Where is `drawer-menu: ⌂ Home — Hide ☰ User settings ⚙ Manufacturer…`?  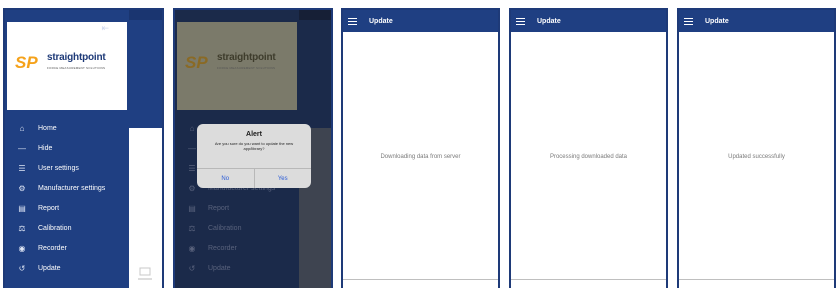 drawer-menu: ⌂ Home — Hide ☰ User settings ⚙ Manufacturer… is located at coordinates (67, 198).